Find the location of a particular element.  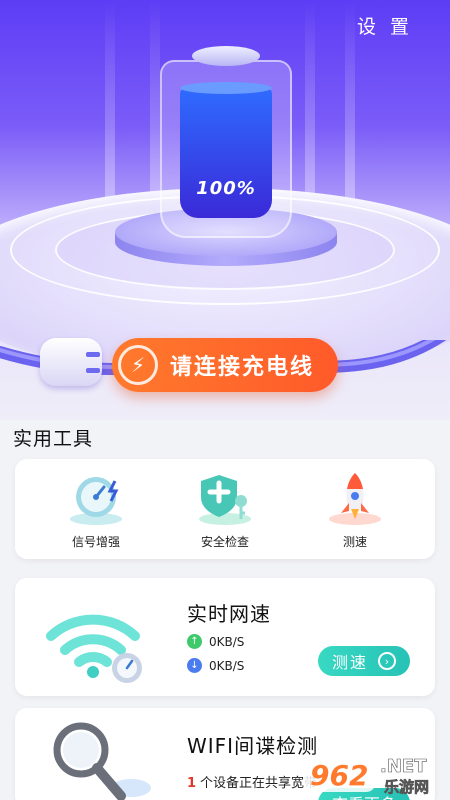

tool-label: 信号增强 is located at coordinates (95, 542).